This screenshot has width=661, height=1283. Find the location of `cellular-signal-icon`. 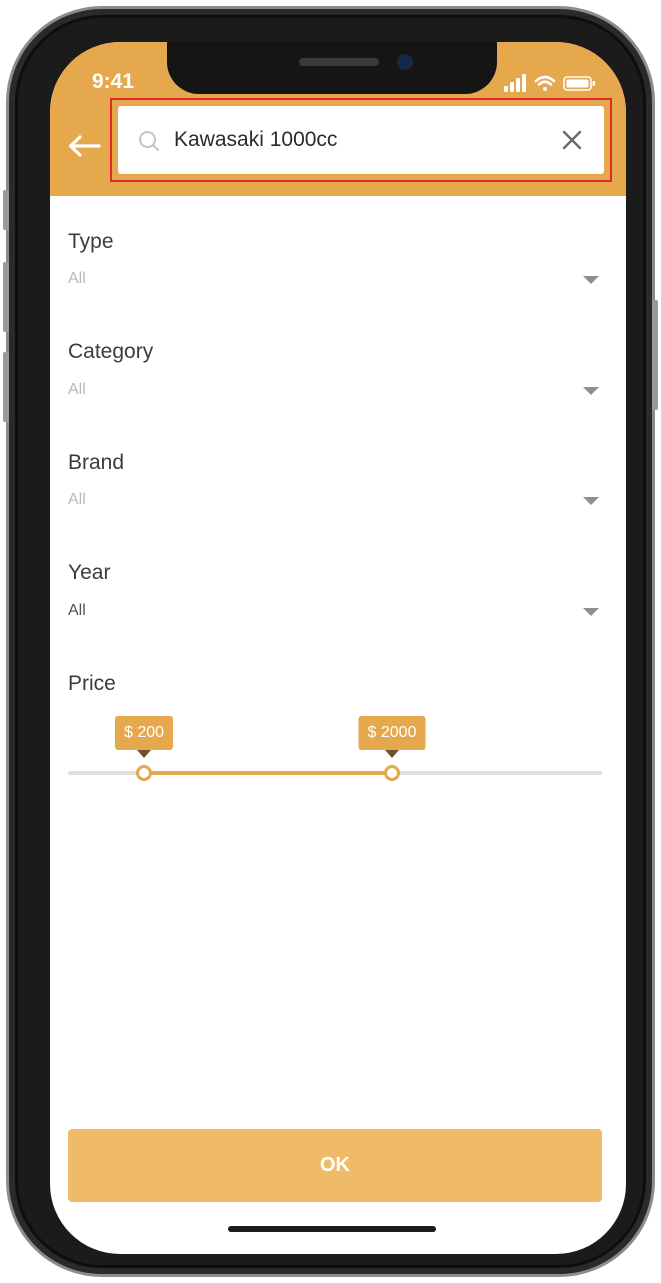

cellular-signal-icon is located at coordinates (515, 83).